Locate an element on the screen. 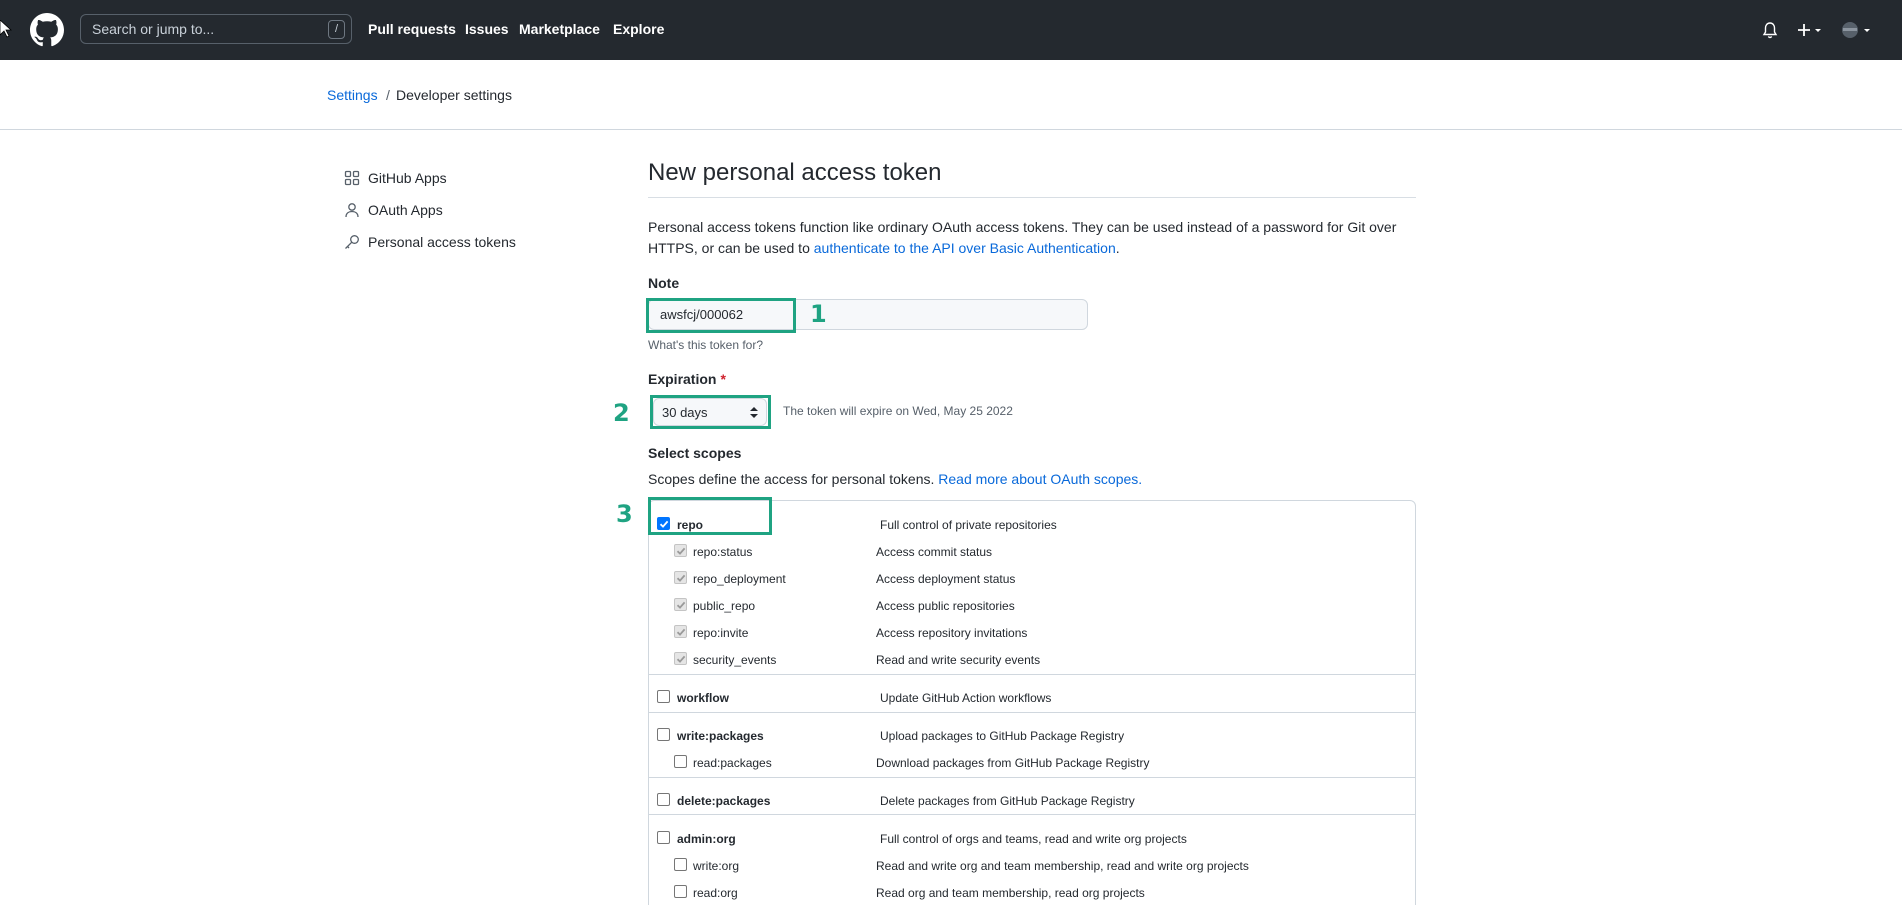  scope-description: Read and write security events is located at coordinates (958, 660).